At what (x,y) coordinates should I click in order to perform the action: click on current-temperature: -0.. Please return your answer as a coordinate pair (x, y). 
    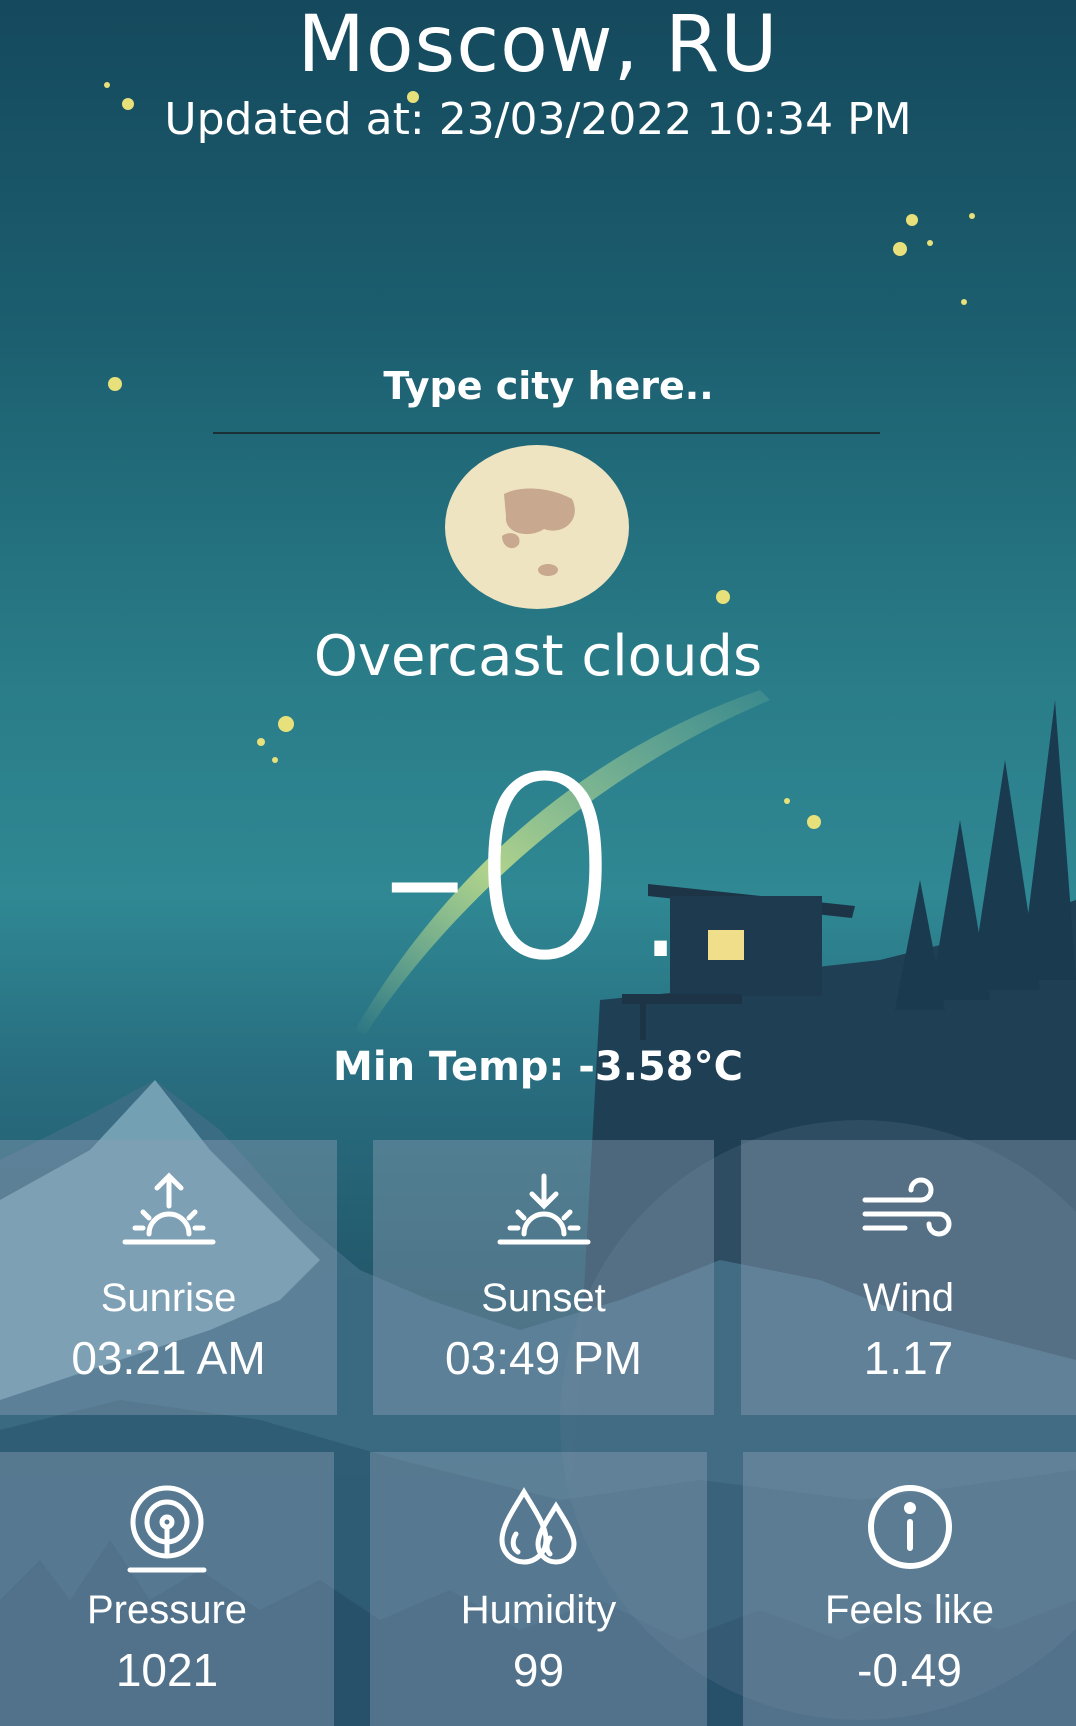
    Looking at the image, I should click on (540, 869).